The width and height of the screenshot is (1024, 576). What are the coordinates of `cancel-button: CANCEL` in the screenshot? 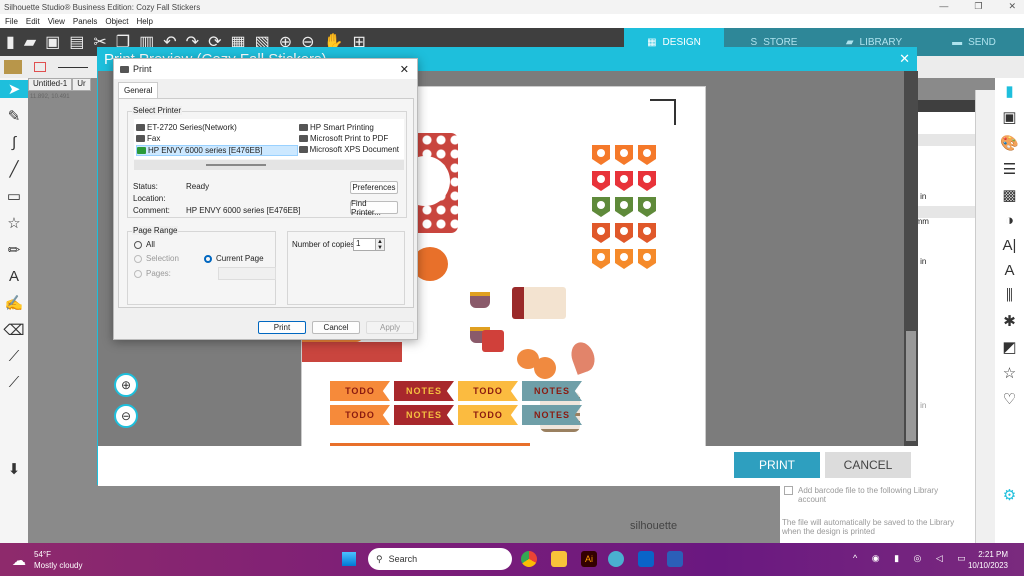 It's located at (868, 465).